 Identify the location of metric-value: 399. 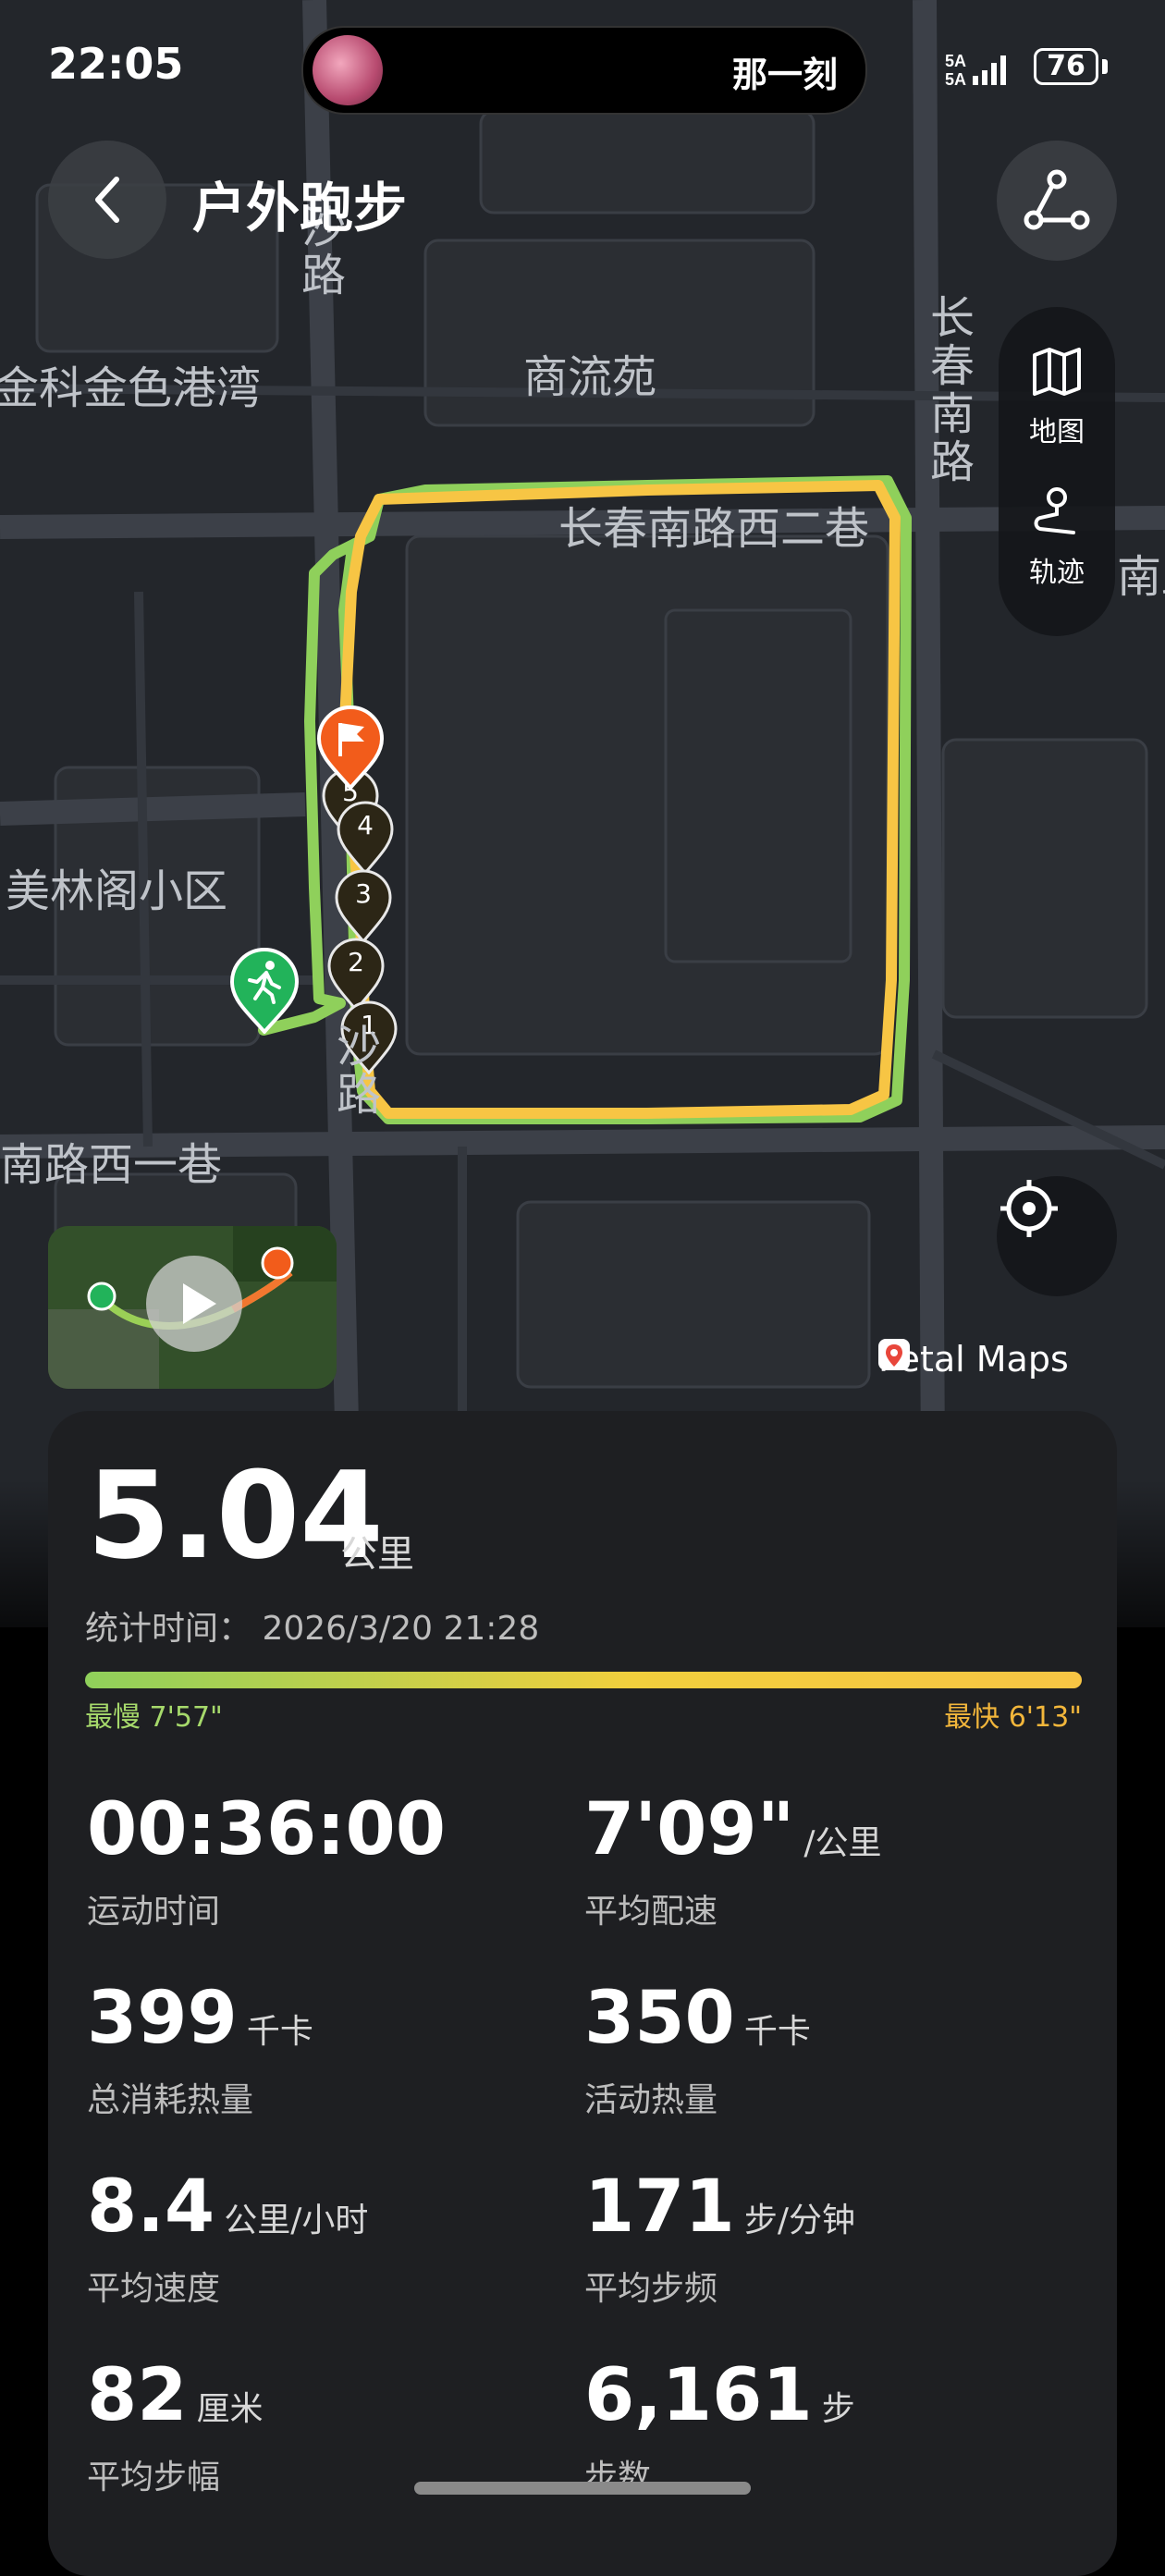
(163, 2018).